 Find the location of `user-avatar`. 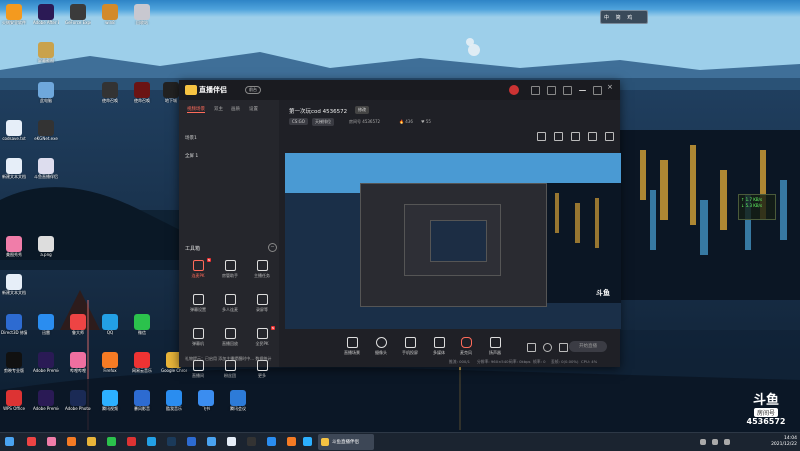

user-avatar is located at coordinates (514, 90).